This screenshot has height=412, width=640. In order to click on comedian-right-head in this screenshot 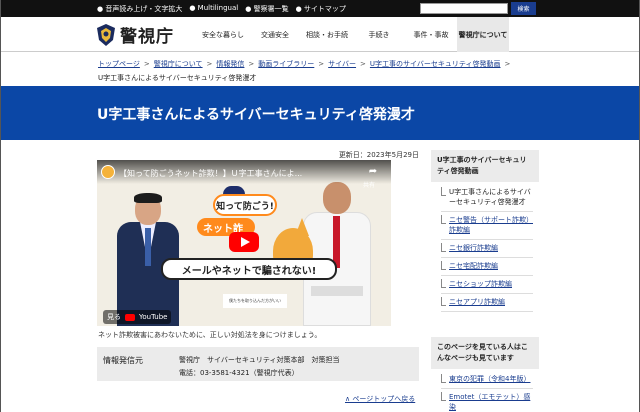, I will do `click(337, 198)`.